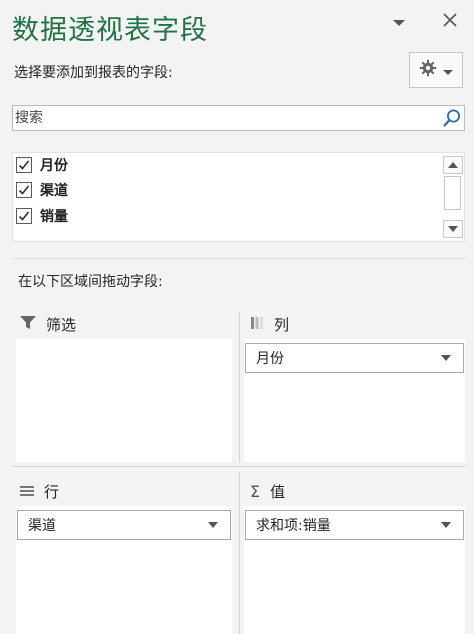 The height and width of the screenshot is (634, 474). I want to click on columns-field-pill: 月份, so click(354, 358).